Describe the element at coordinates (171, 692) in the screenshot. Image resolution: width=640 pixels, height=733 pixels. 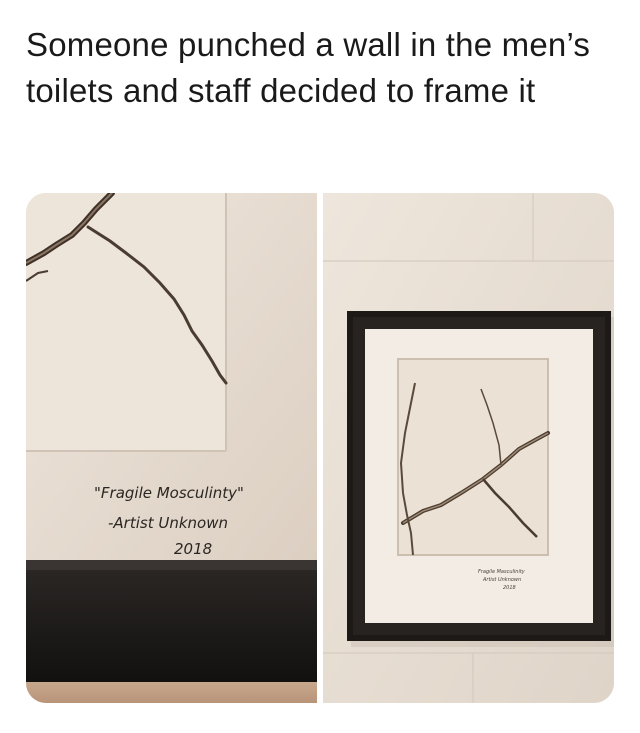
I see `floor` at that location.